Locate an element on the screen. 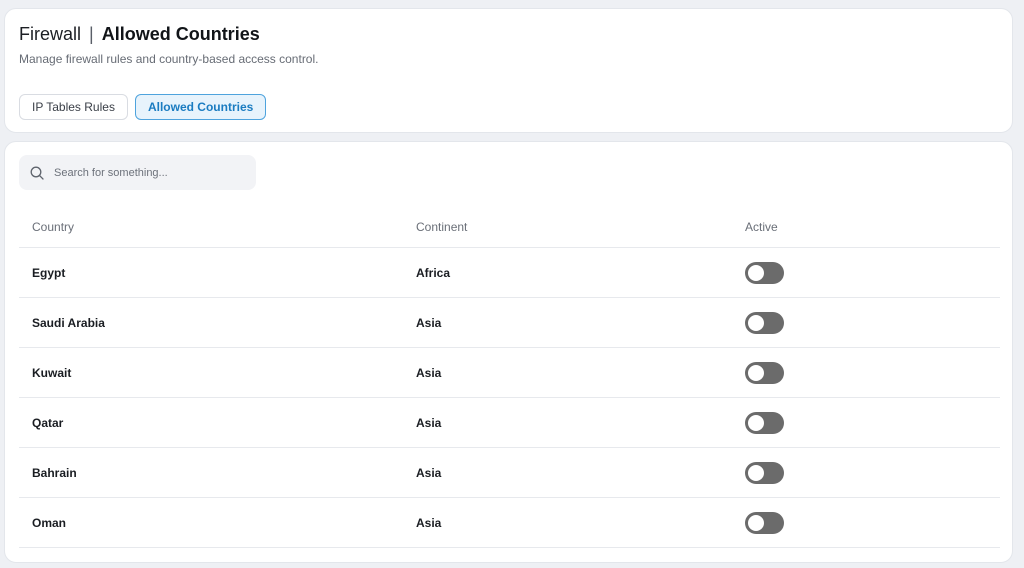 The image size is (1024, 568). country-cell: Oman is located at coordinates (49, 522).